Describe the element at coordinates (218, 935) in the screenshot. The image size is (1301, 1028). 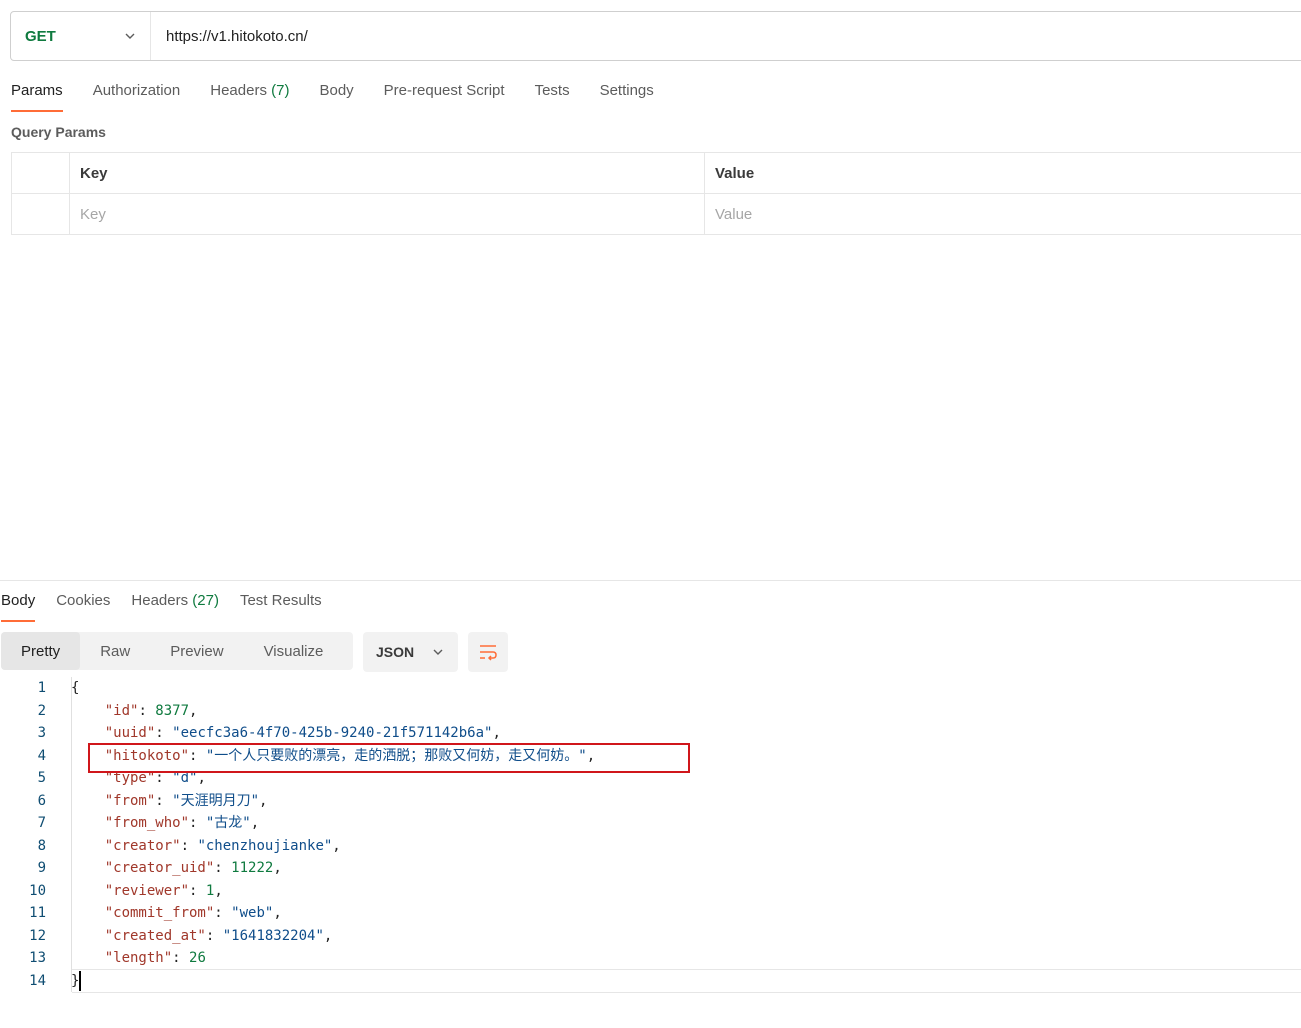
I see `code-text: "created_at": "1641832204",` at that location.